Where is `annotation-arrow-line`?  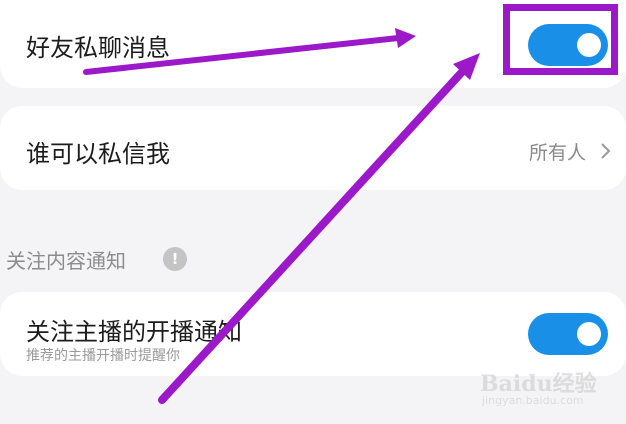
annotation-arrow-line is located at coordinates (242, 55).